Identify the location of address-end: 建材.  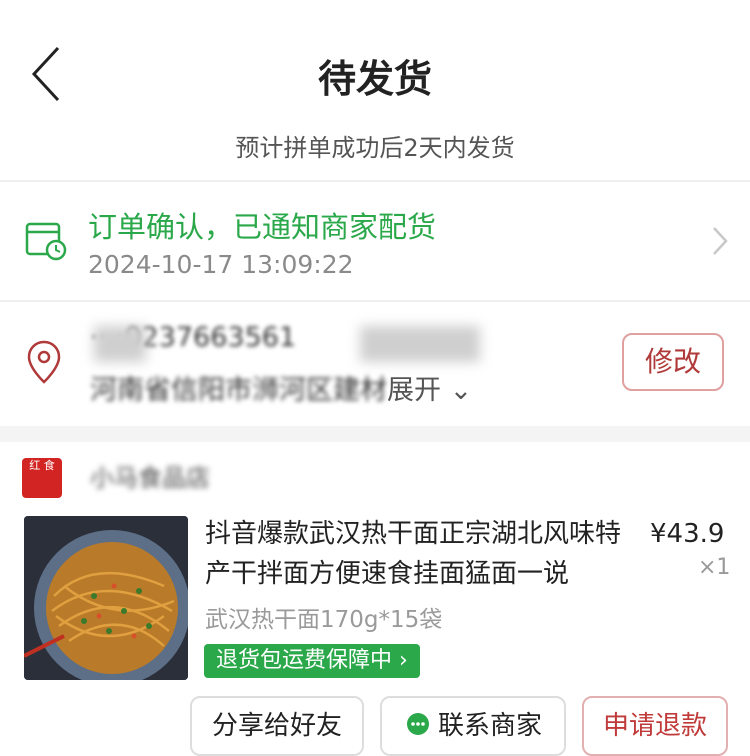
(360, 390).